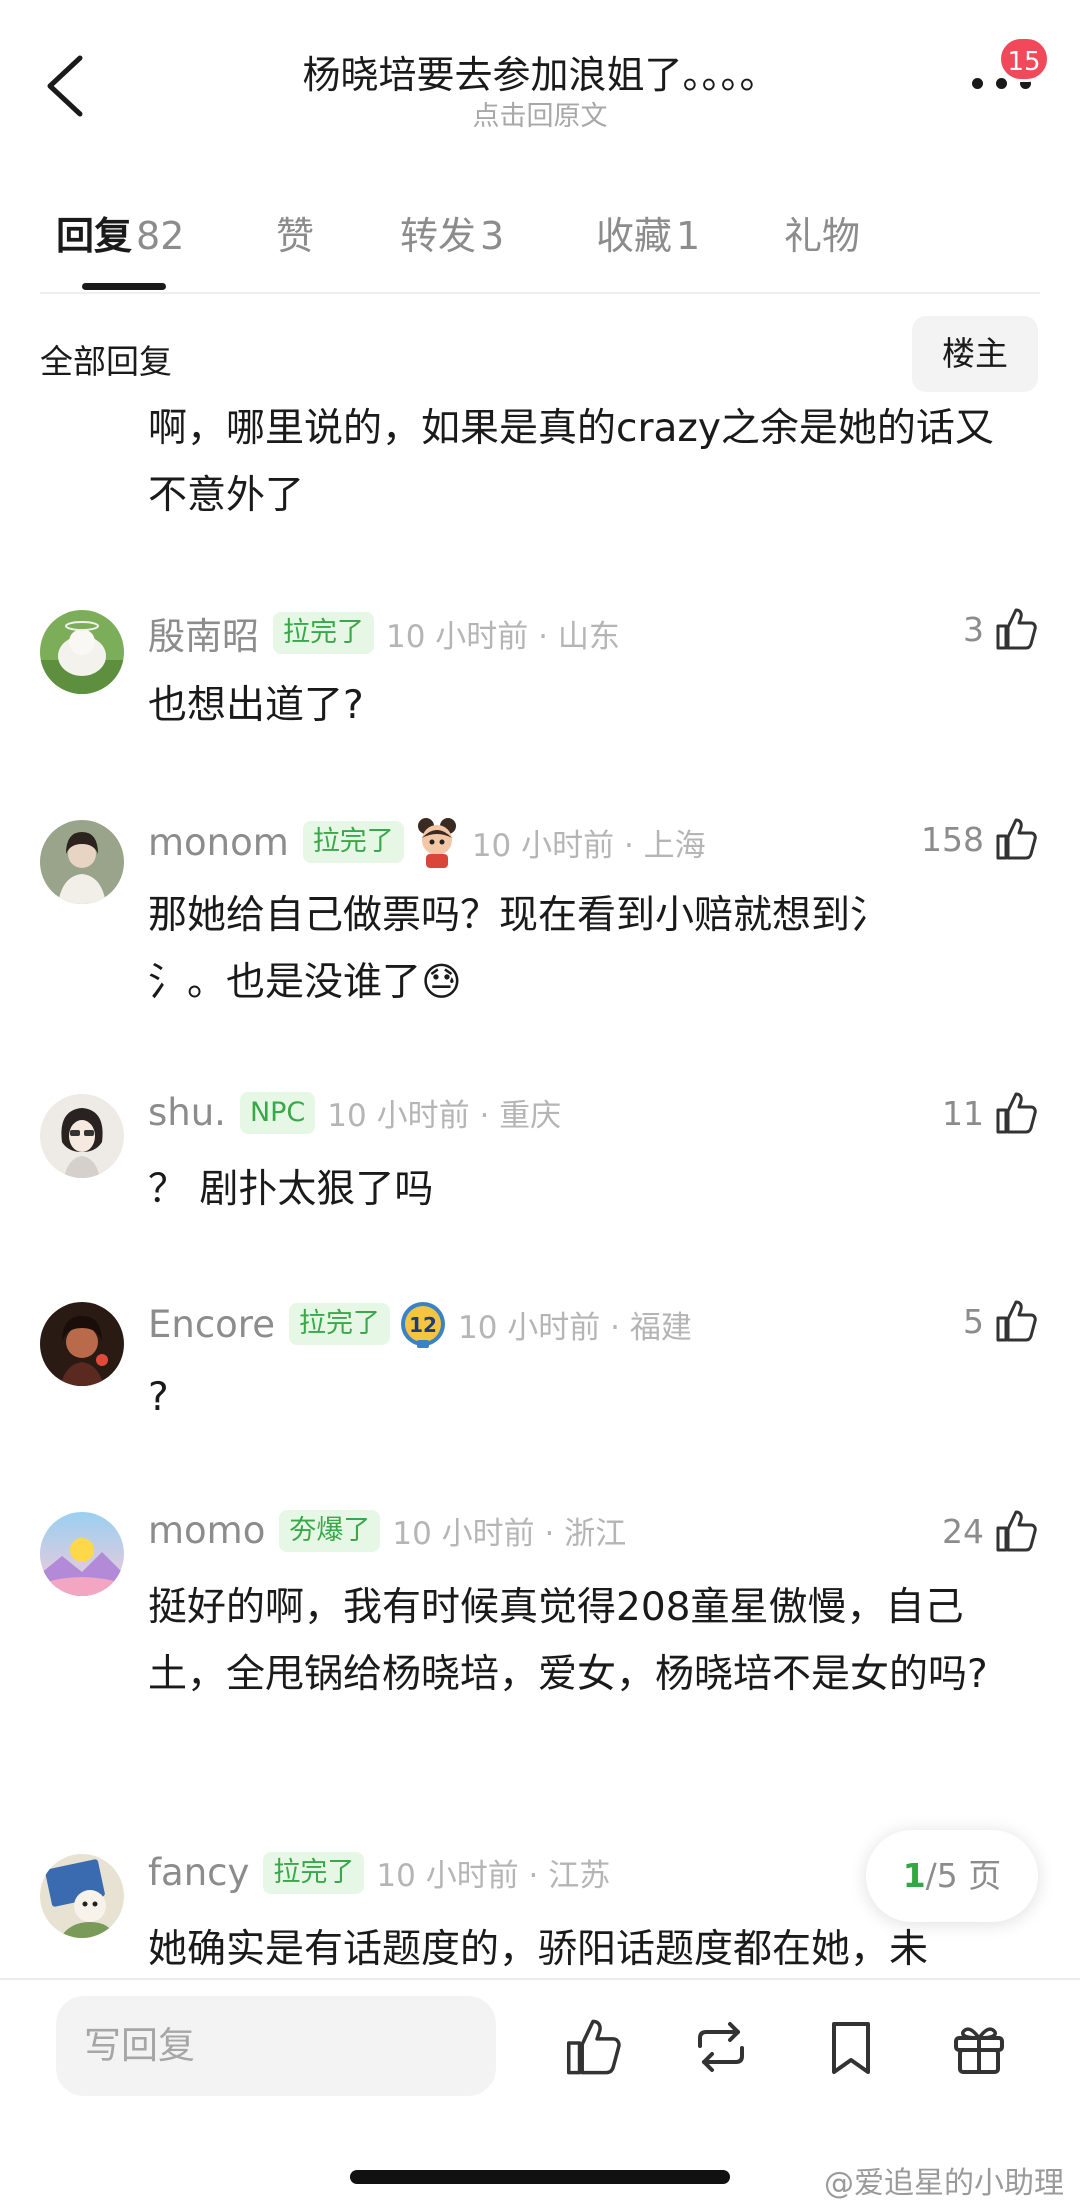 Image resolution: width=1080 pixels, height=2206 pixels. Describe the element at coordinates (198, 1872) in the screenshot. I see `username: fancy` at that location.